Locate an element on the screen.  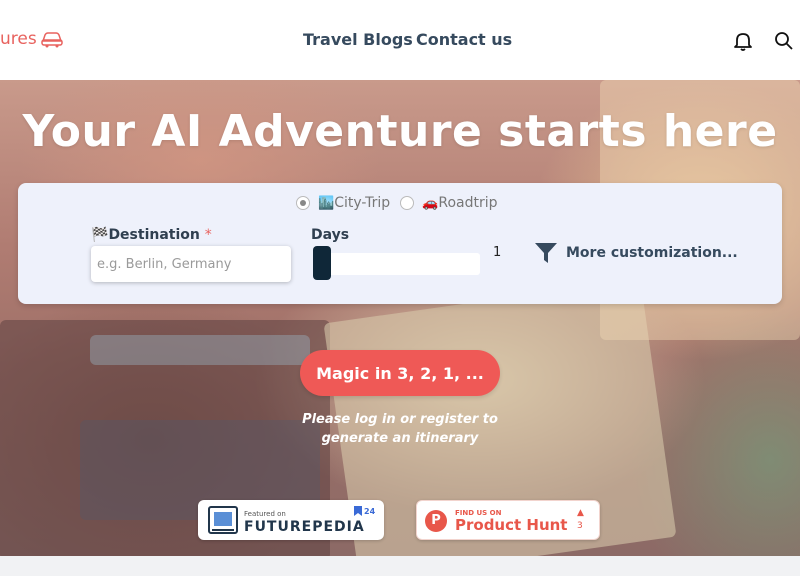
producthunt-badge: P FIND US ON Product Hunt ▲ 3 is located at coordinates (508, 520).